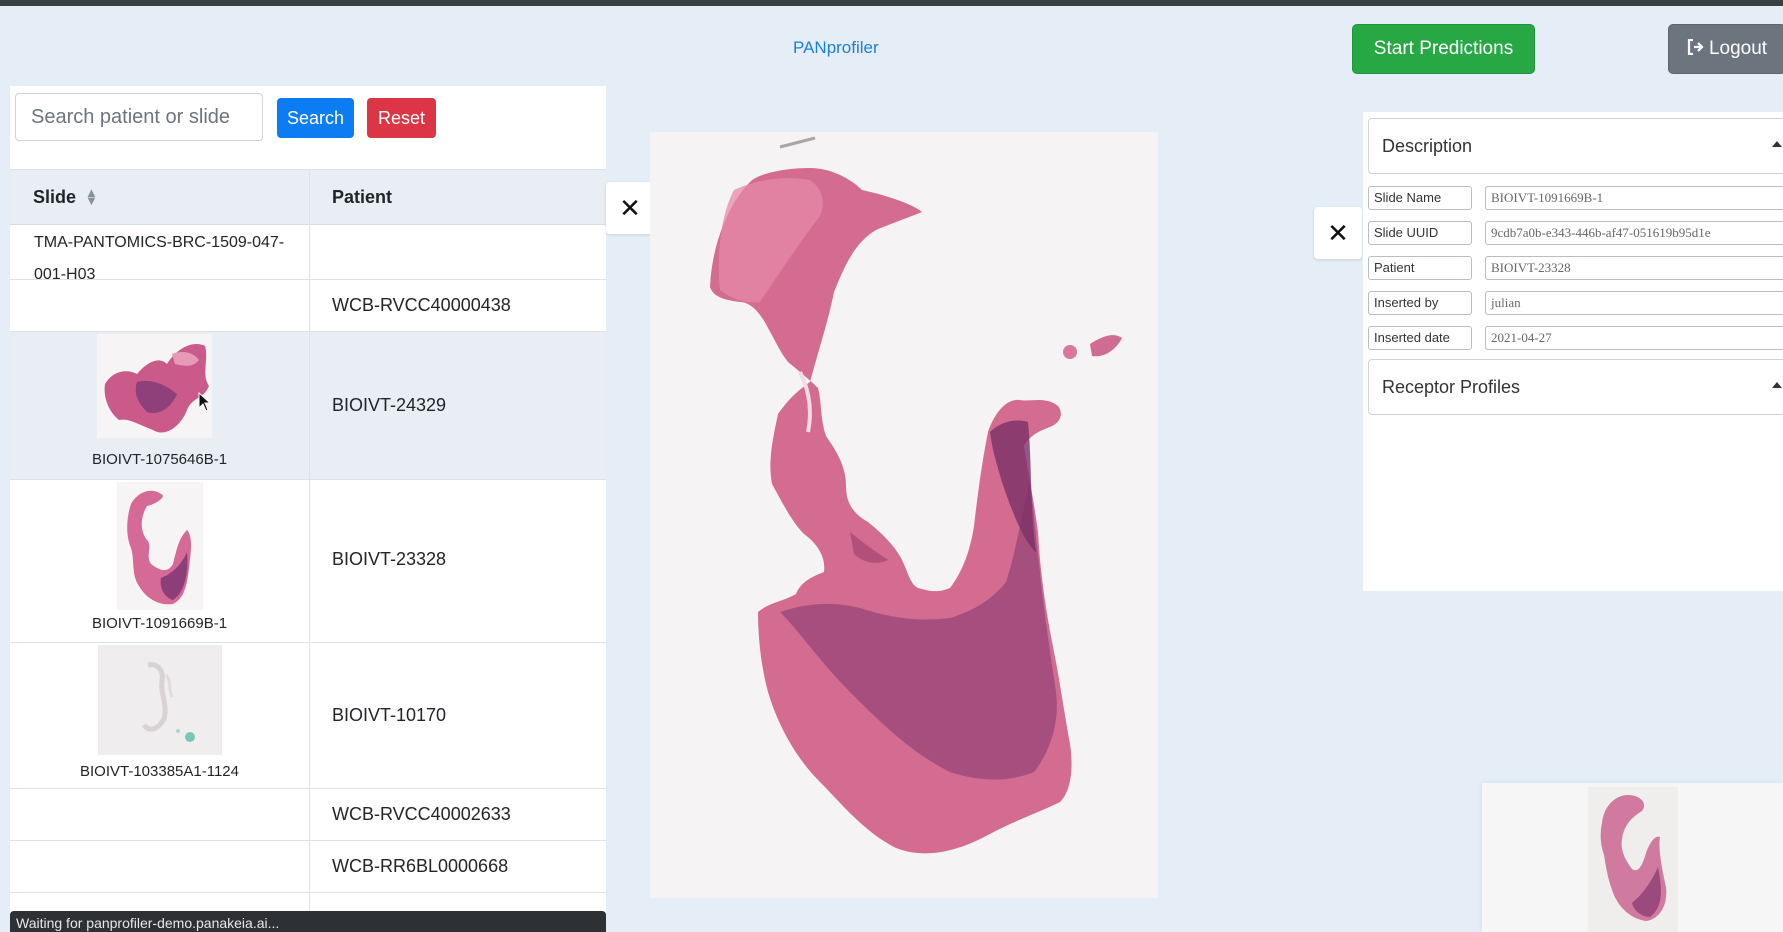 The height and width of the screenshot is (932, 1783). What do you see at coordinates (421, 305) in the screenshot?
I see `patient-id: WCB-RVCC40000438` at bounding box center [421, 305].